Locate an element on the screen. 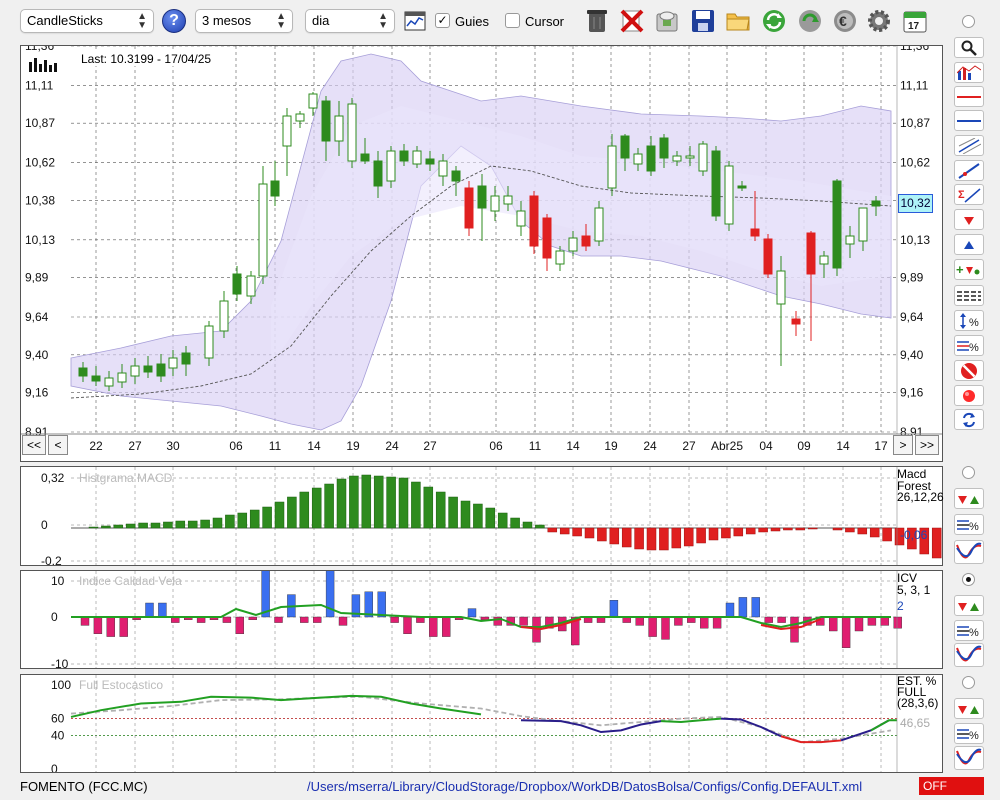 The image size is (1000, 800). nav-first-button: << is located at coordinates (34, 445).